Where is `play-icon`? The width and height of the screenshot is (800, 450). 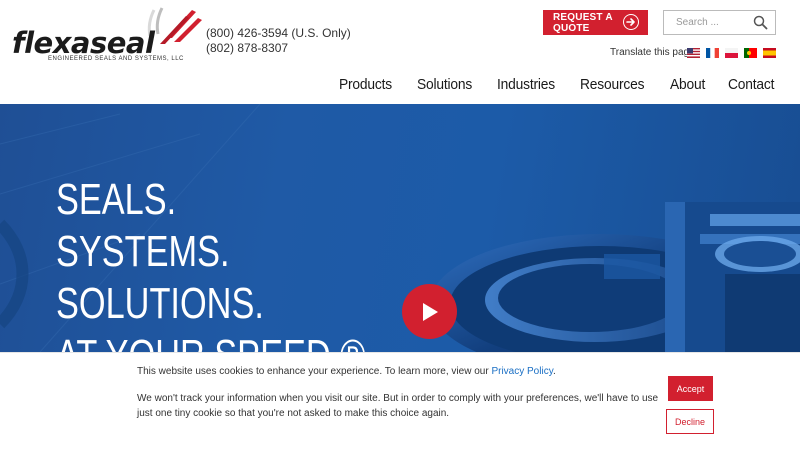 play-icon is located at coordinates (430, 311).